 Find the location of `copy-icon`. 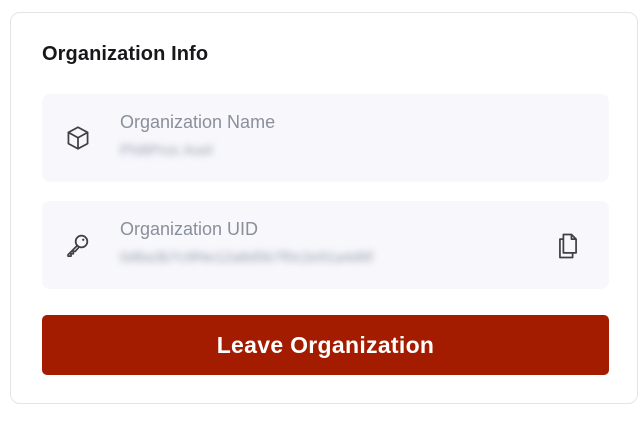

copy-icon is located at coordinates (568, 246).